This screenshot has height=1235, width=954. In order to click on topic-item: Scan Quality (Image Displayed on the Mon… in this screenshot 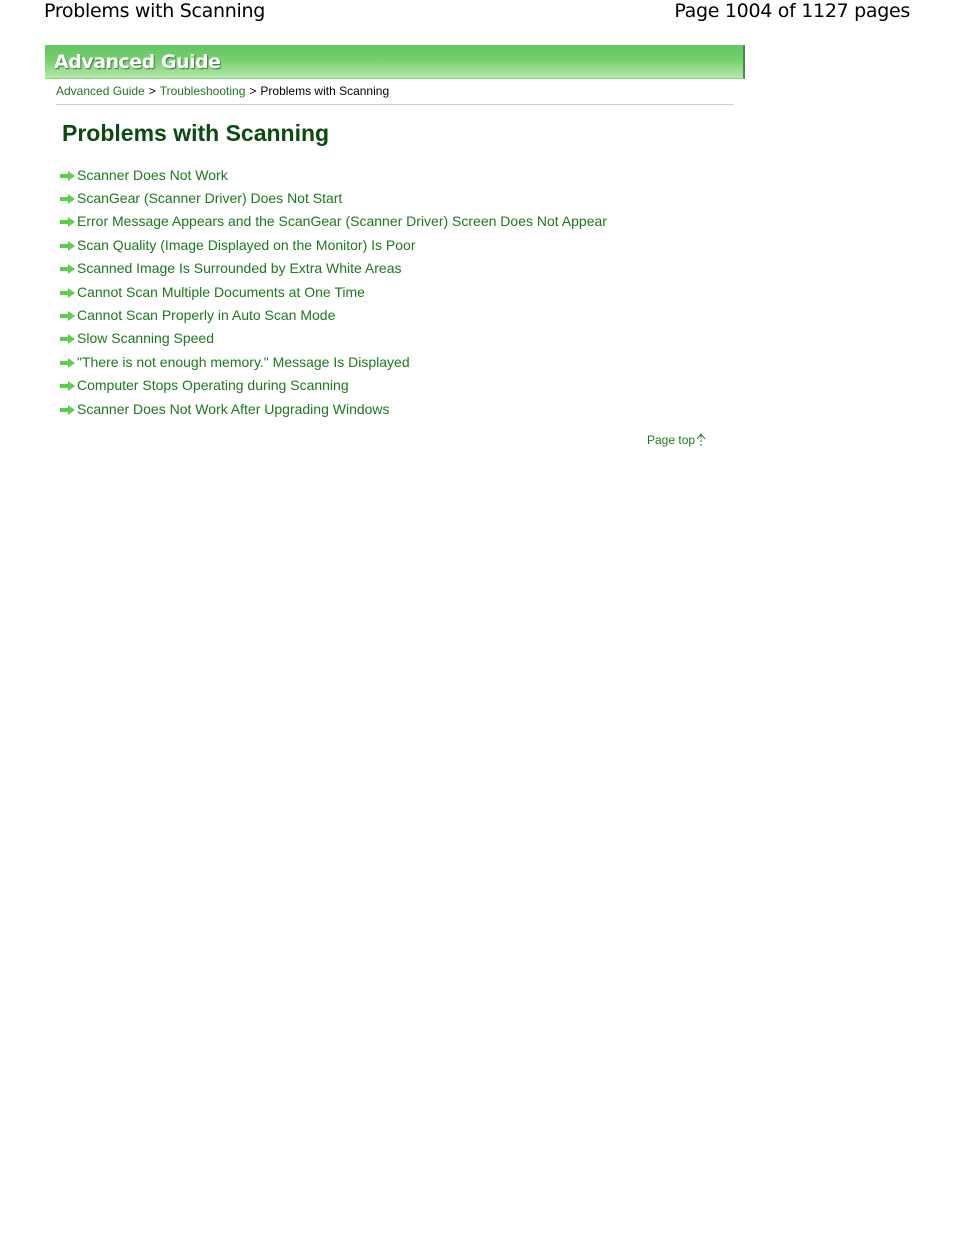, I will do `click(333, 244)`.